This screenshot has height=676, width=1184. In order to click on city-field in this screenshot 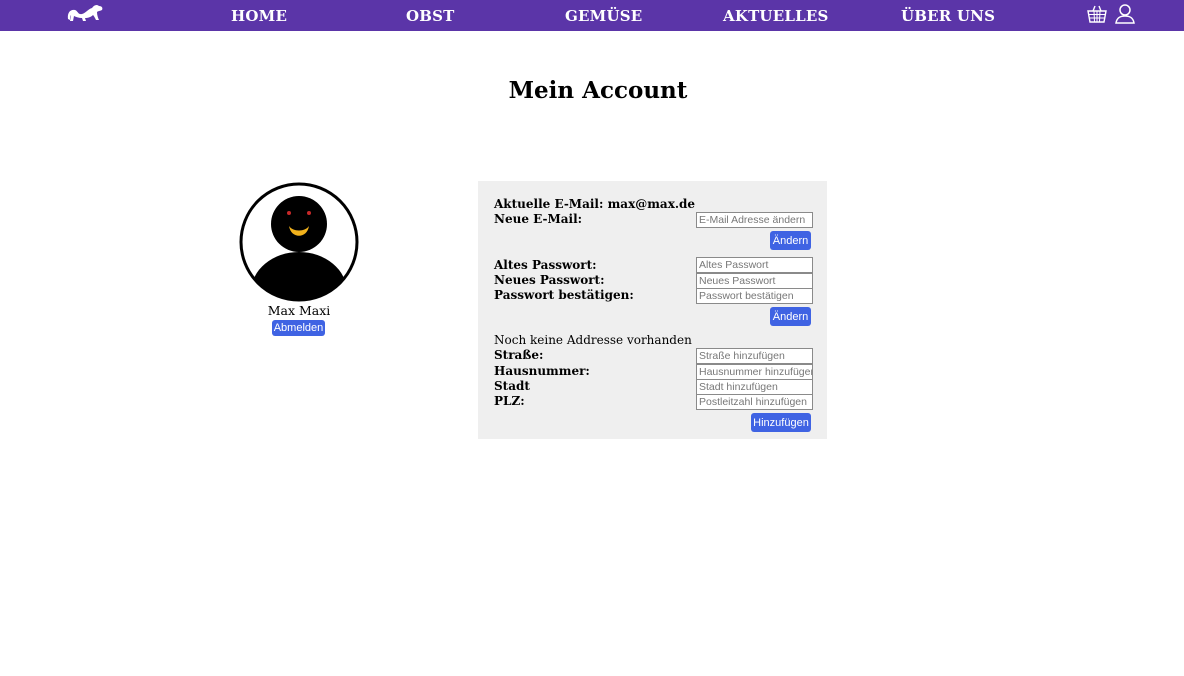, I will do `click(754, 387)`.